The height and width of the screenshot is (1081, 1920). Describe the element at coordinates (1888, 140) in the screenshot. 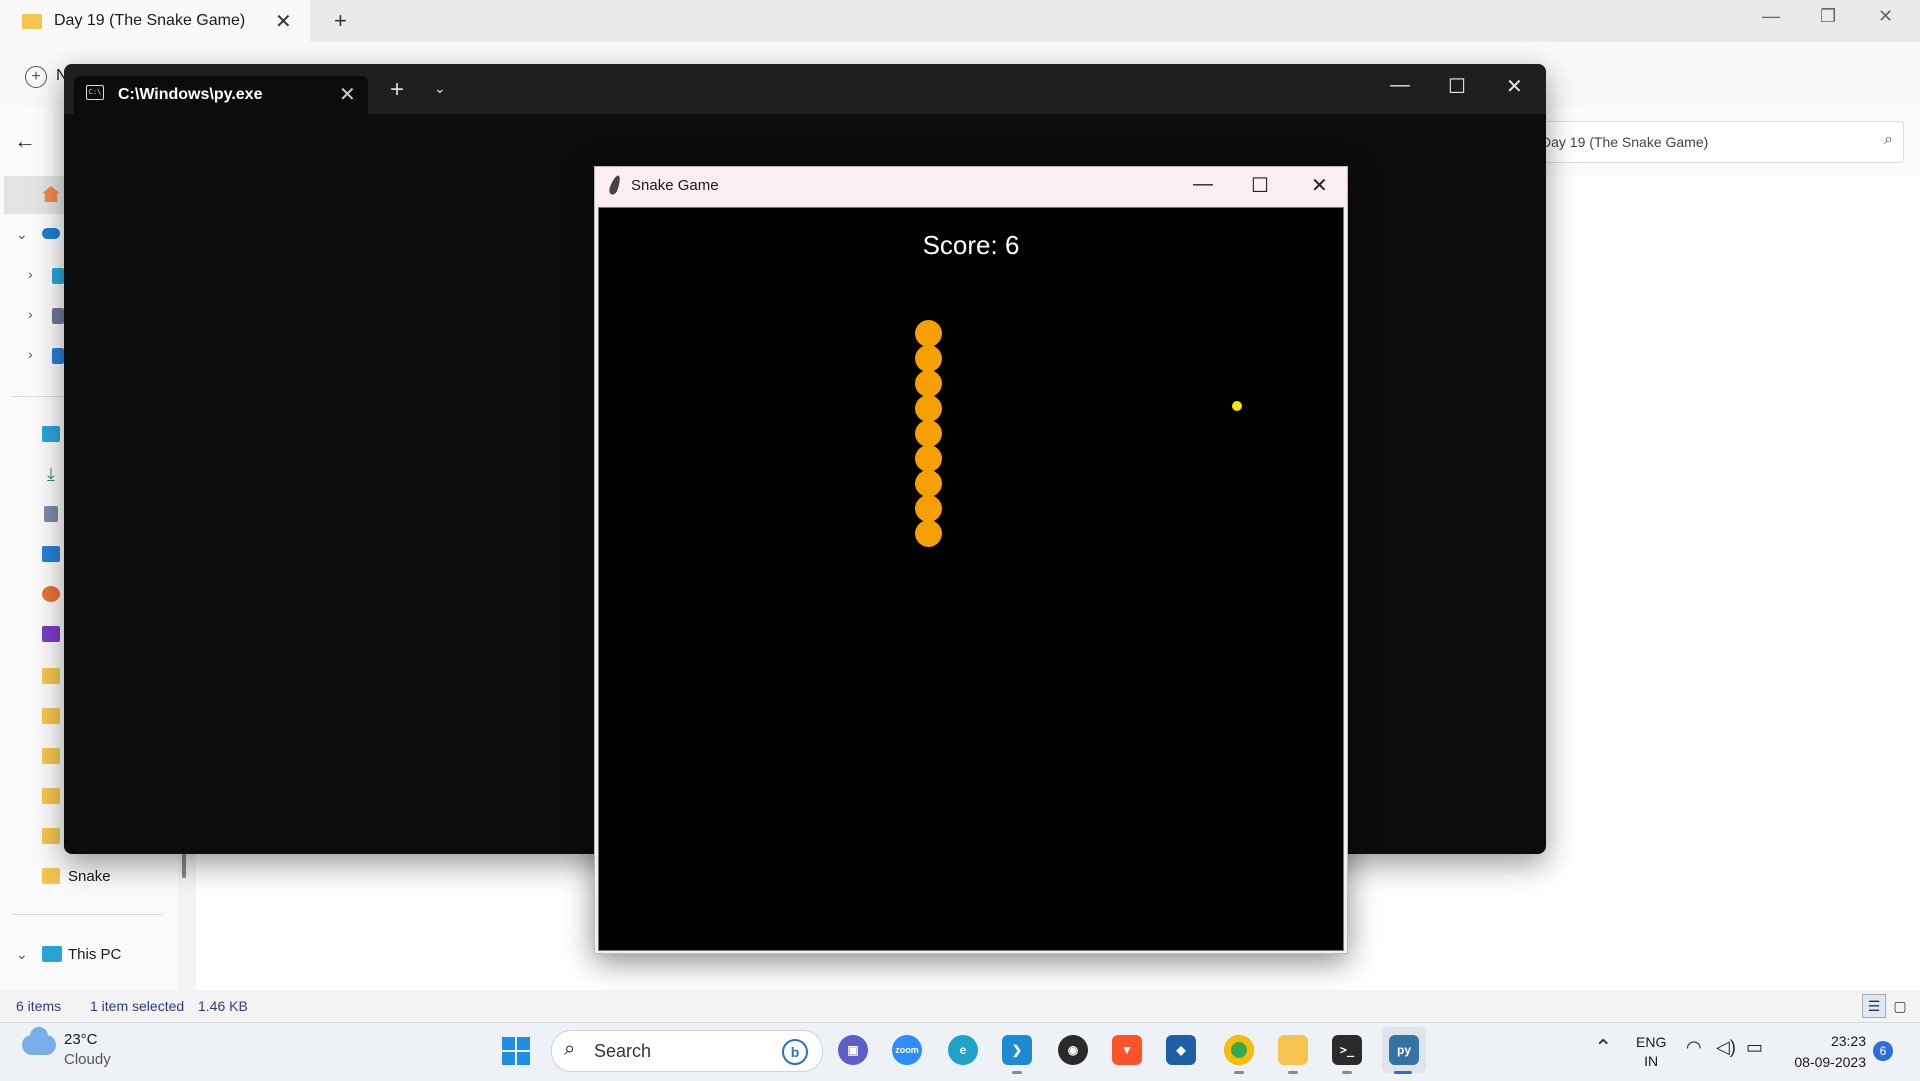

I see `search-icon: ⌕` at that location.